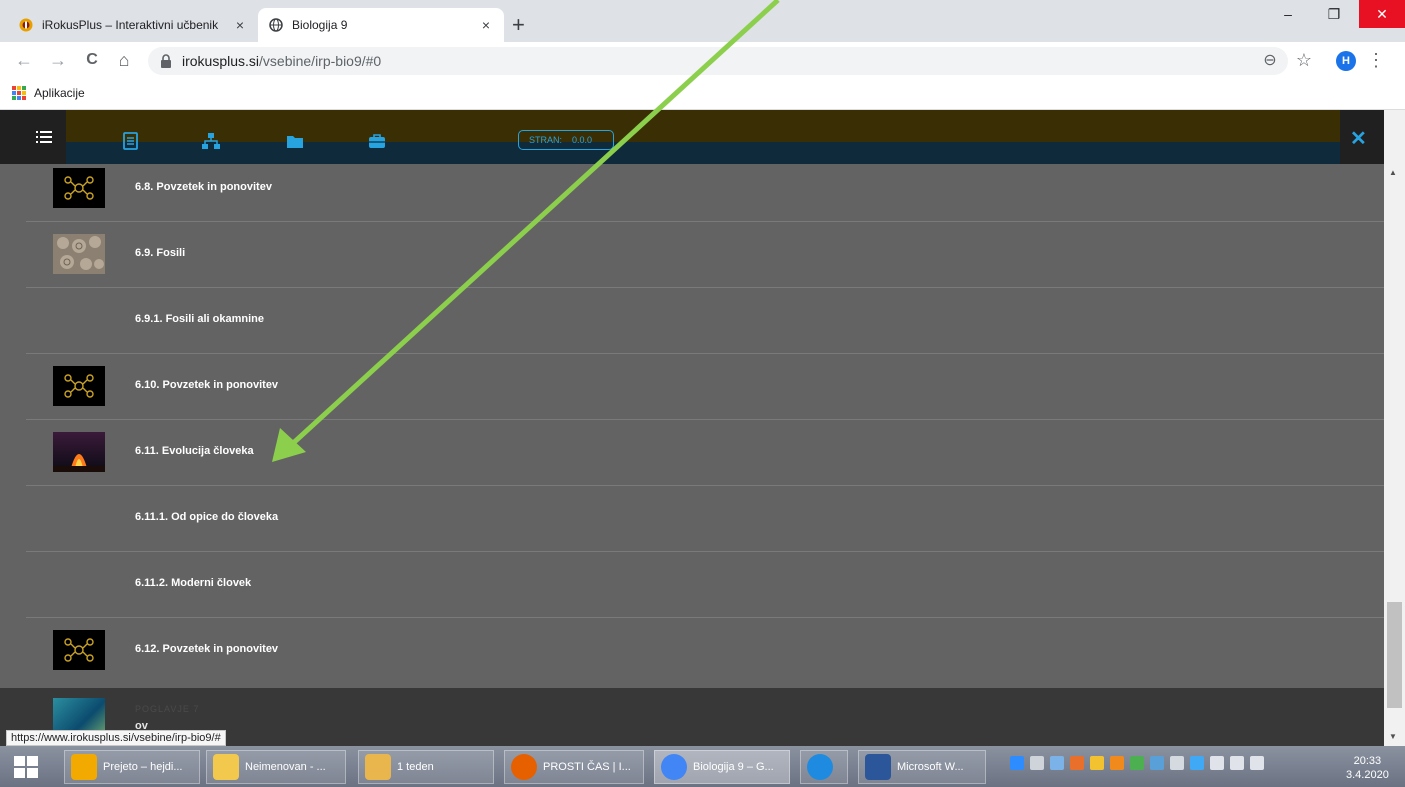  I want to click on toc-item-label: 6.11. Evolucija človeka, so click(194, 451).